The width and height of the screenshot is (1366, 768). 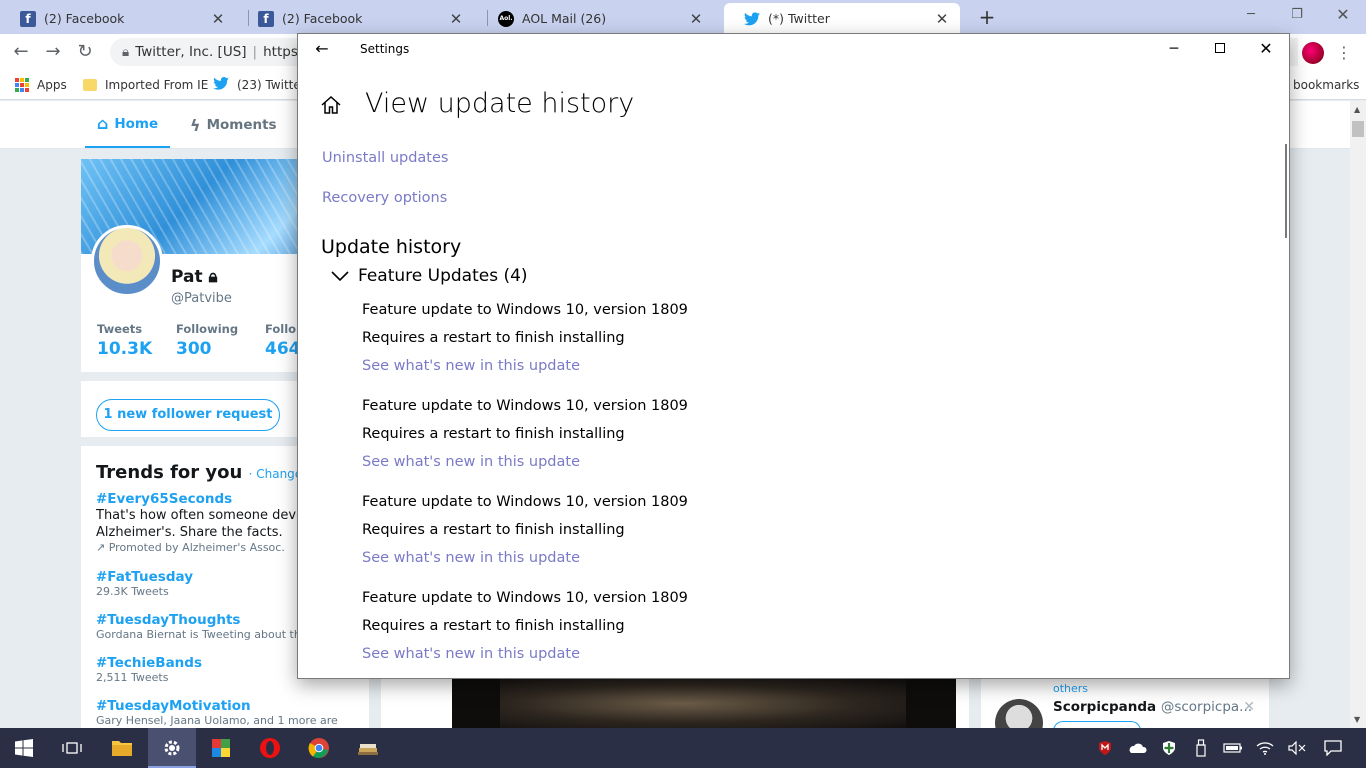 I want to click on suggested-user-display-name: Scorpicpanda, so click(x=1105, y=707).